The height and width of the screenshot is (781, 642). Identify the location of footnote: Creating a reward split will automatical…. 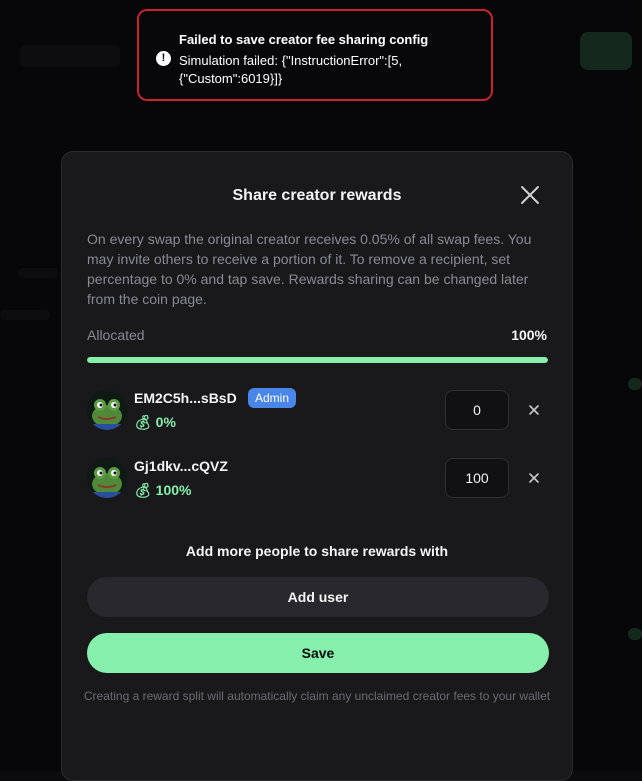
(317, 696).